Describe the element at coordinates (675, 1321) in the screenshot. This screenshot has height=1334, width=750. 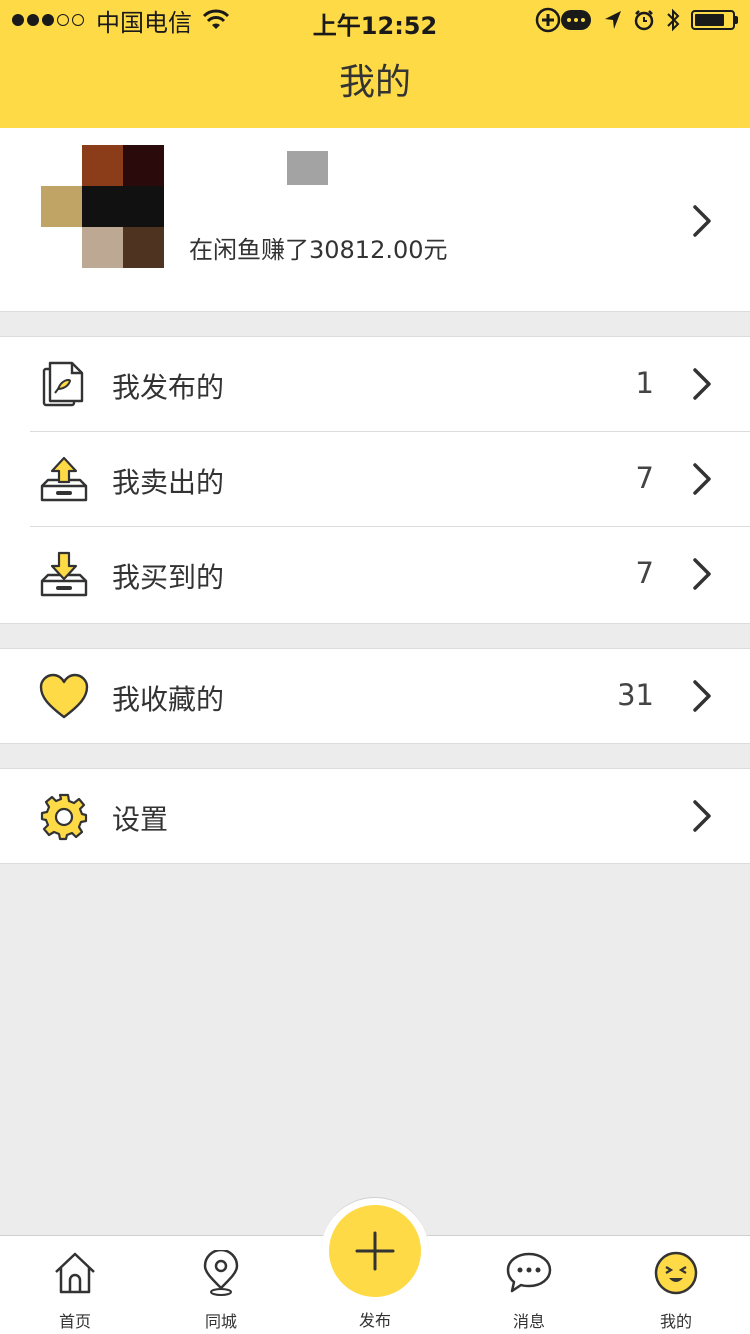
I see `tab-label: 我的` at that location.